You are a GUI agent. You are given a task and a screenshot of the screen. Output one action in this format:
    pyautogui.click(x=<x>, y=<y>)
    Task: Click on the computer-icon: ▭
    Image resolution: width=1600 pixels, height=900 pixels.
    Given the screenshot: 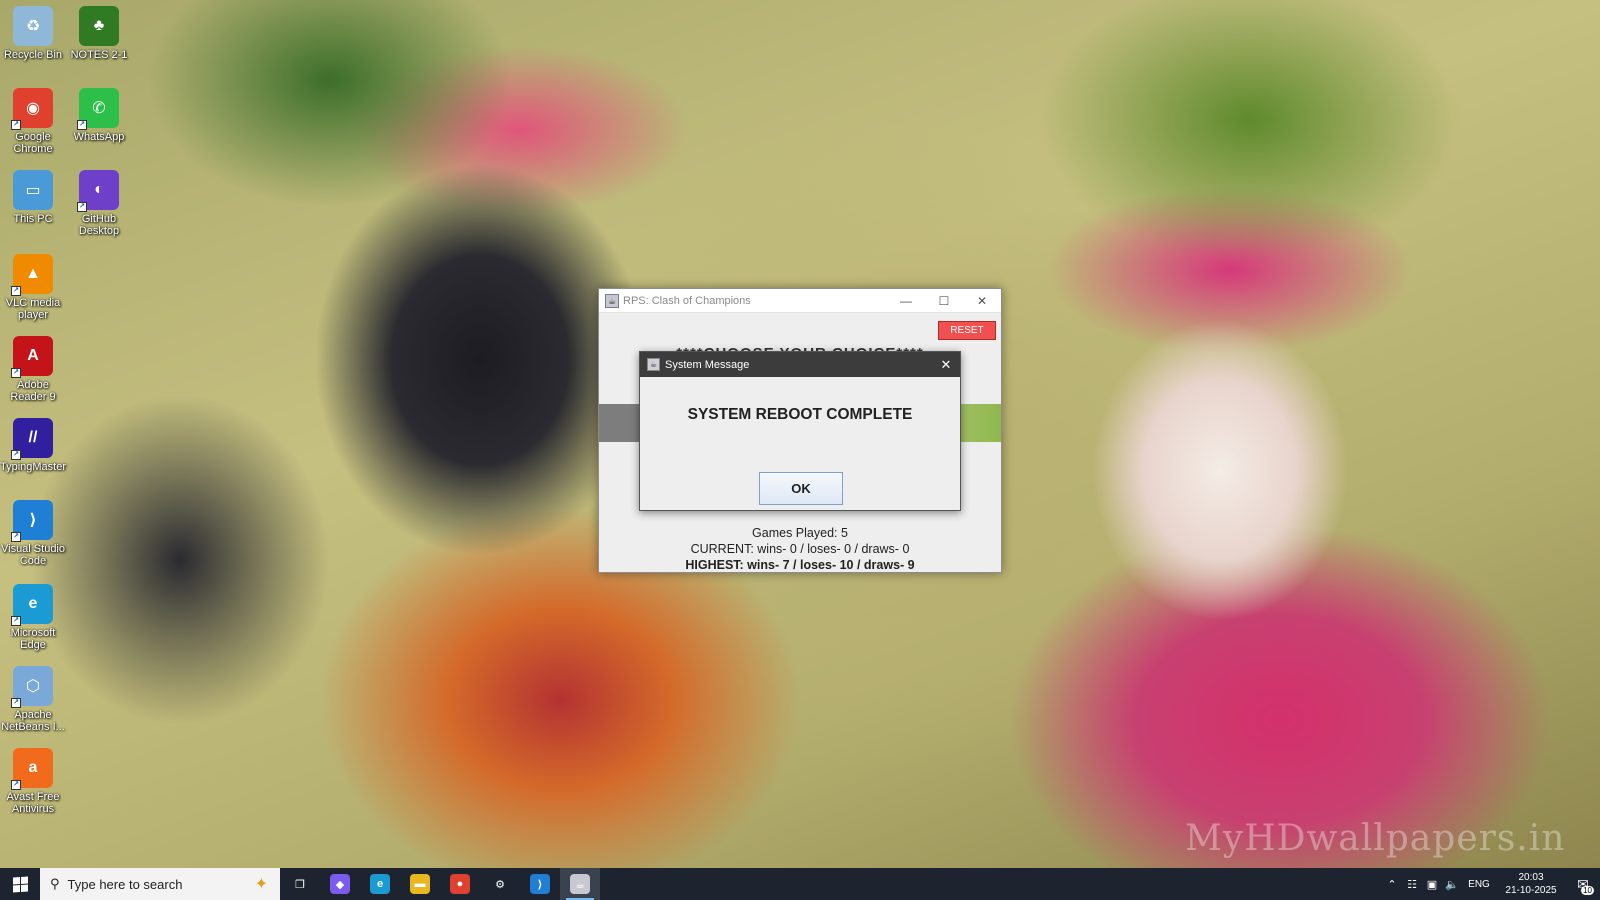 What is the action you would take?
    pyautogui.click(x=33, y=190)
    